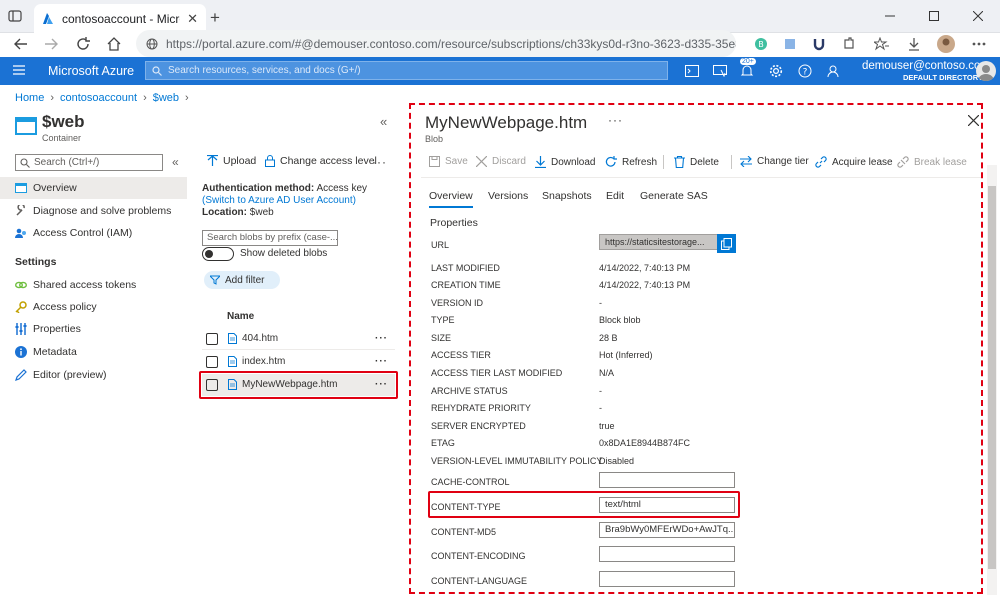 The width and height of the screenshot is (1000, 603). Describe the element at coordinates (19, 70) in the screenshot. I see `portal-menu-icon` at that location.